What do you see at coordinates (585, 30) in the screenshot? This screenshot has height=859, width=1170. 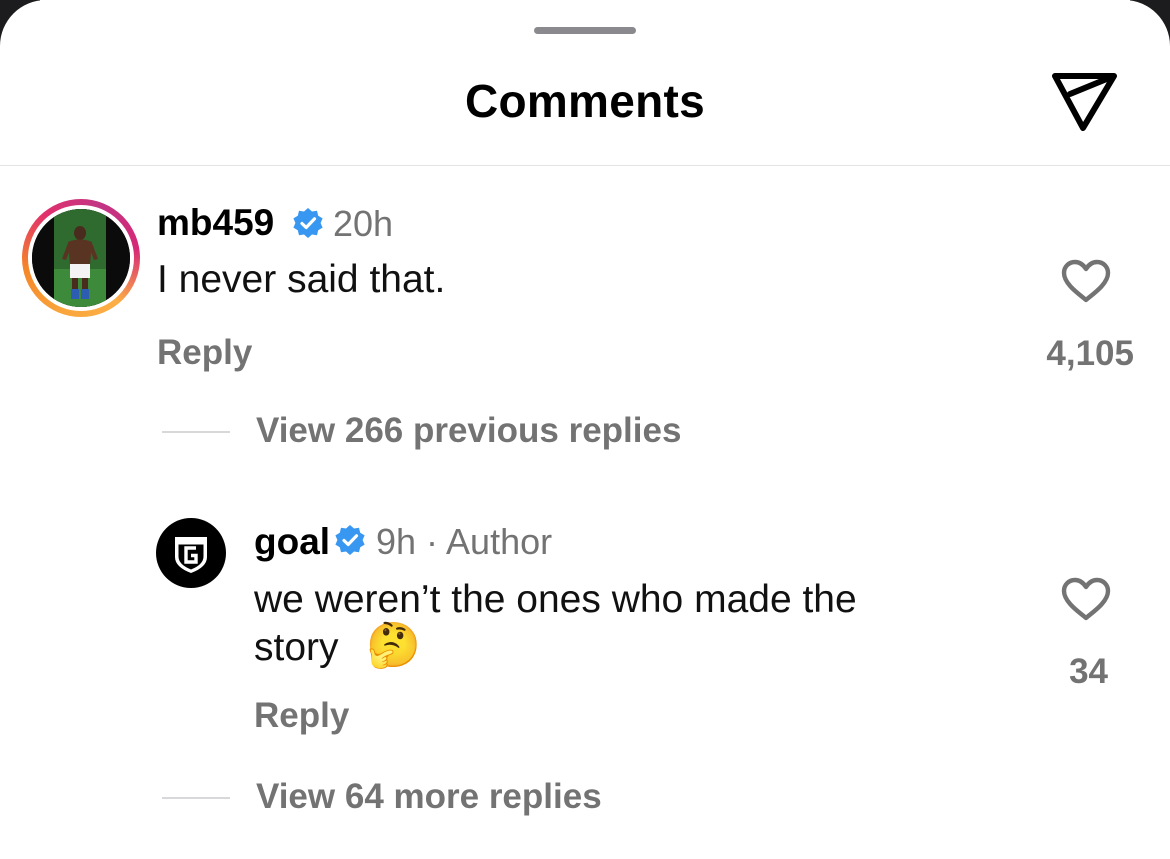 I see `sheet-grabber` at bounding box center [585, 30].